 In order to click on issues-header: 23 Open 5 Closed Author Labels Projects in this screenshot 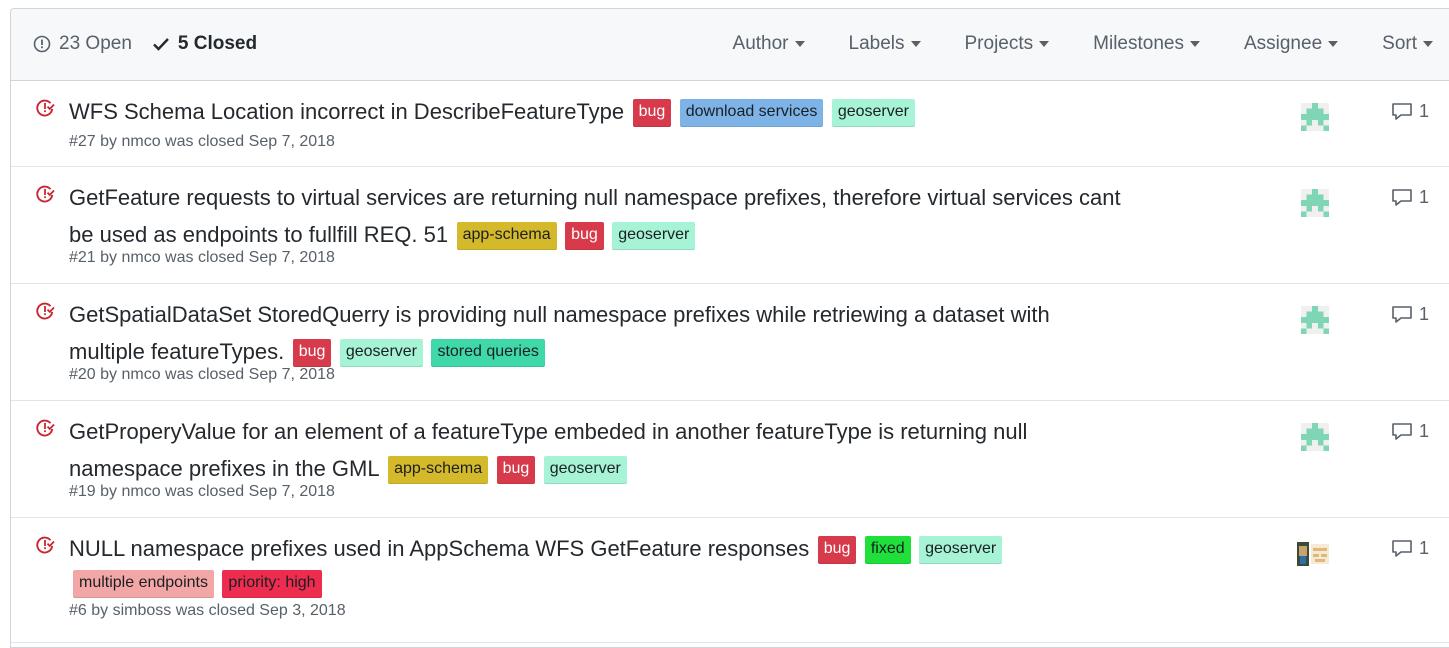, I will do `click(730, 45)`.